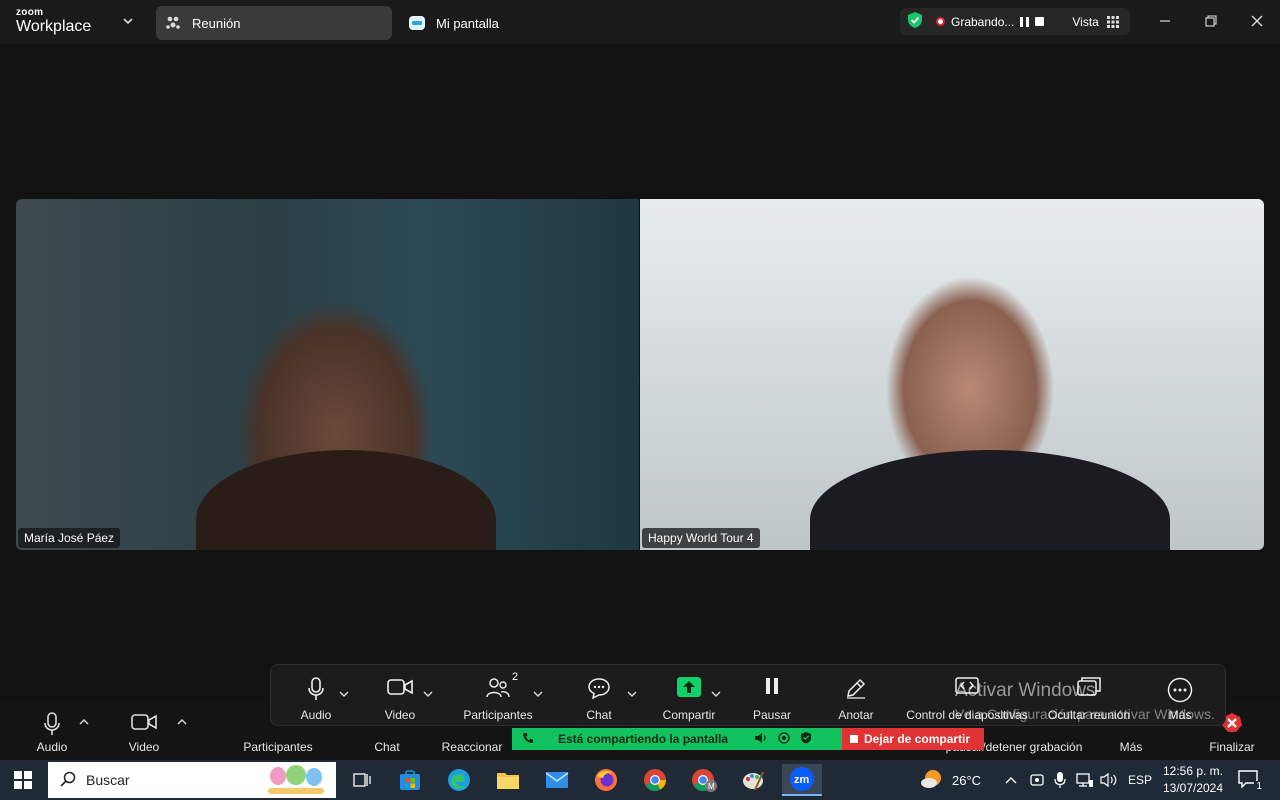 The image size is (1280, 800). What do you see at coordinates (915, 21) in the screenshot?
I see `shield-check-icon` at bounding box center [915, 21].